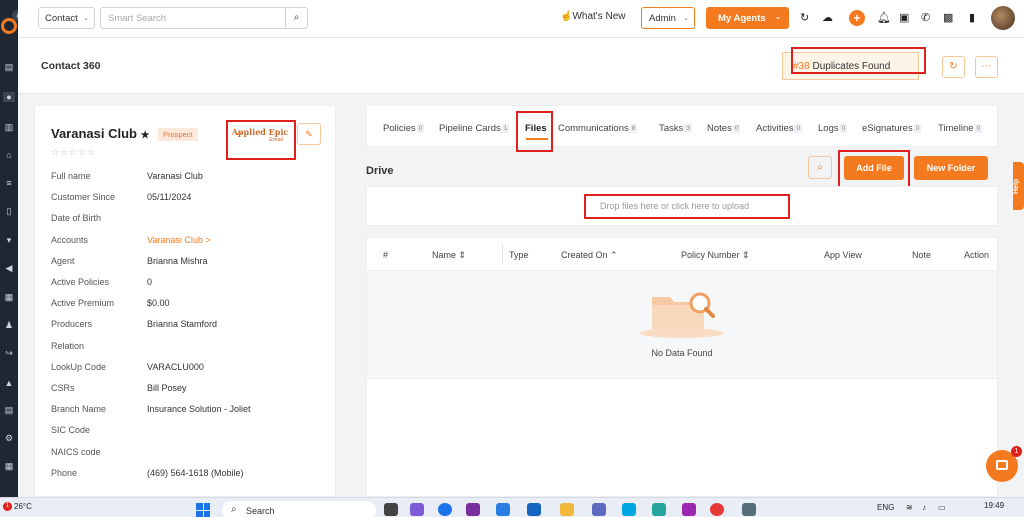 The image size is (1024, 517). Describe the element at coordinates (804, 18) in the screenshot. I see `refresh-icon: ↻` at that location.